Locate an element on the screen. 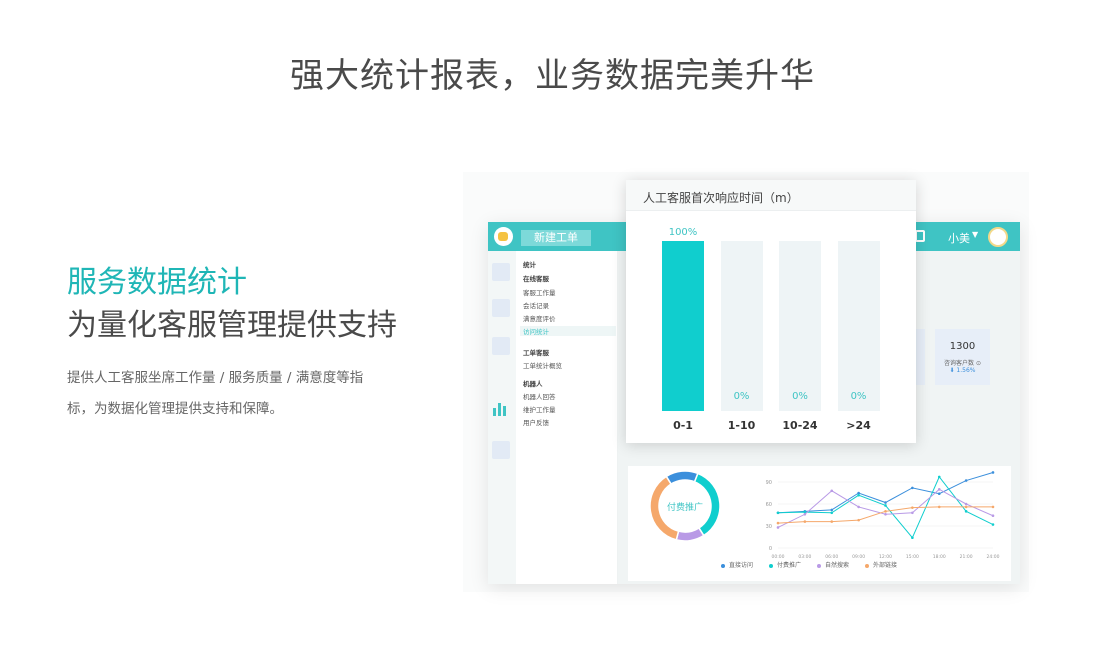 The image size is (1105, 669). y-tick-label: 60 is located at coordinates (769, 505).